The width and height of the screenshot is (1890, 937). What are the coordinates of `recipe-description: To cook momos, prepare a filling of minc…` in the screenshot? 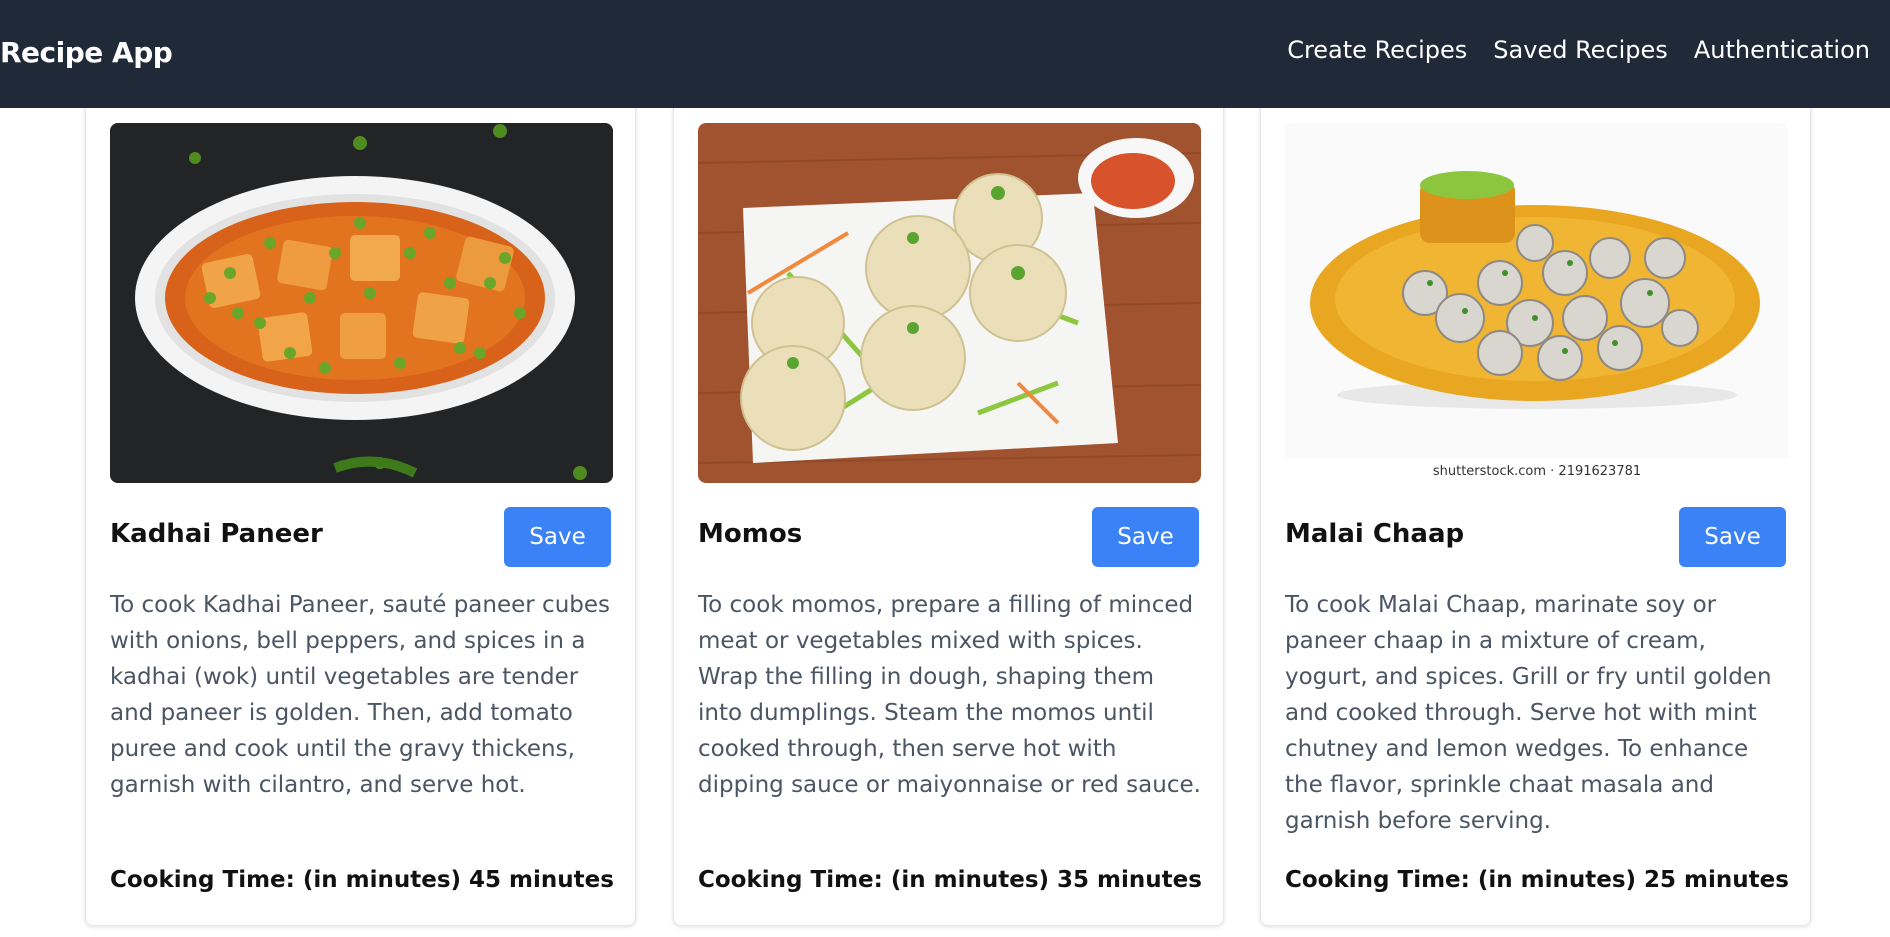 It's located at (949, 695).